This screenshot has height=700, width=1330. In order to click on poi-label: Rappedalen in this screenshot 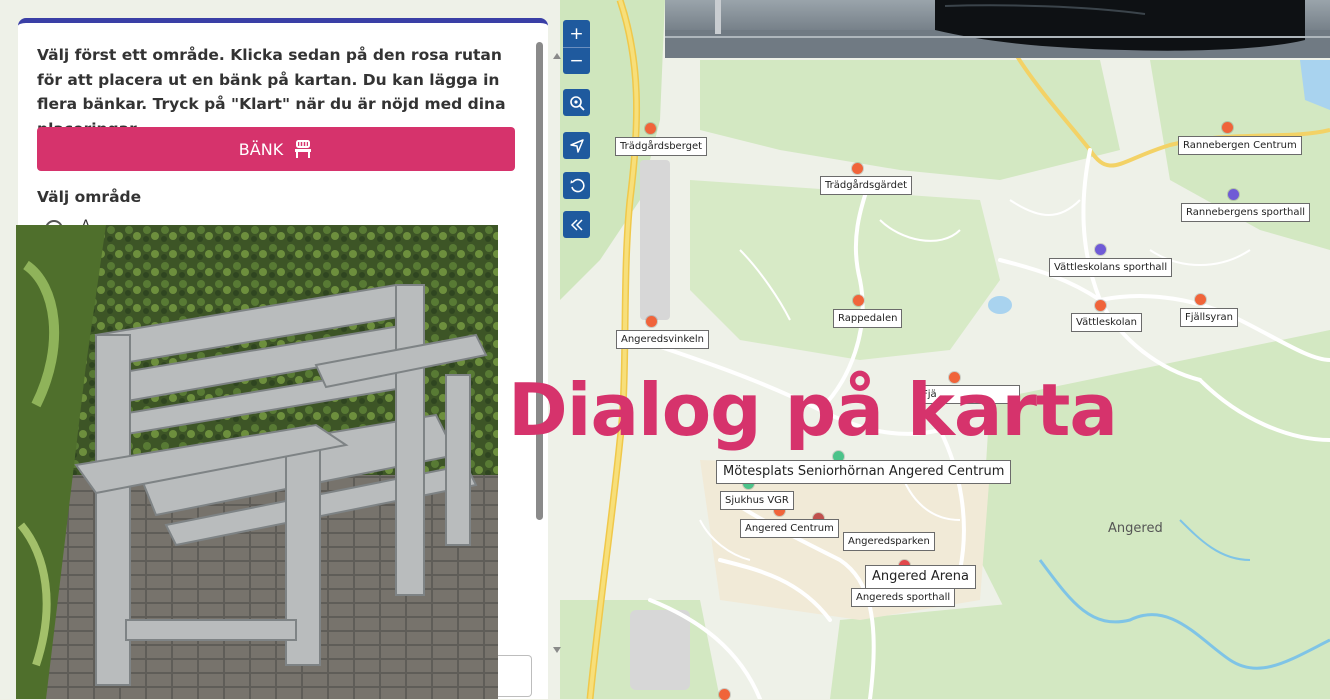, I will do `click(868, 318)`.